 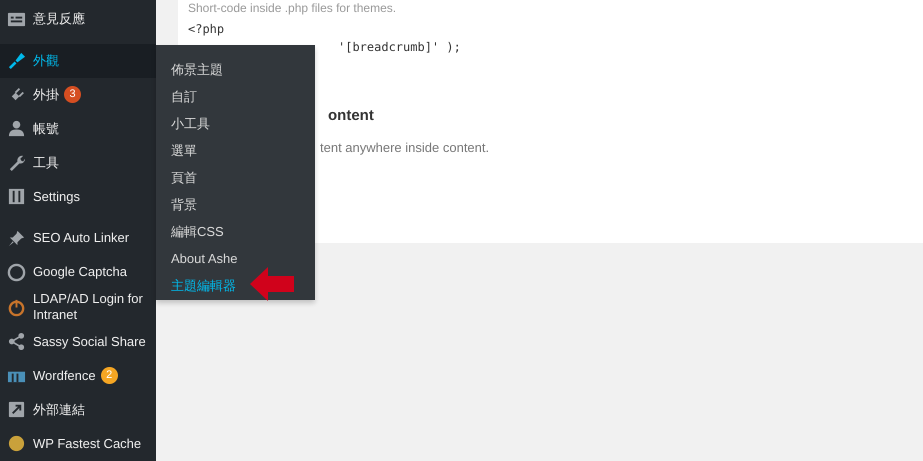 What do you see at coordinates (78, 19) in the screenshot?
I see `sidebar-item: 意見反應` at bounding box center [78, 19].